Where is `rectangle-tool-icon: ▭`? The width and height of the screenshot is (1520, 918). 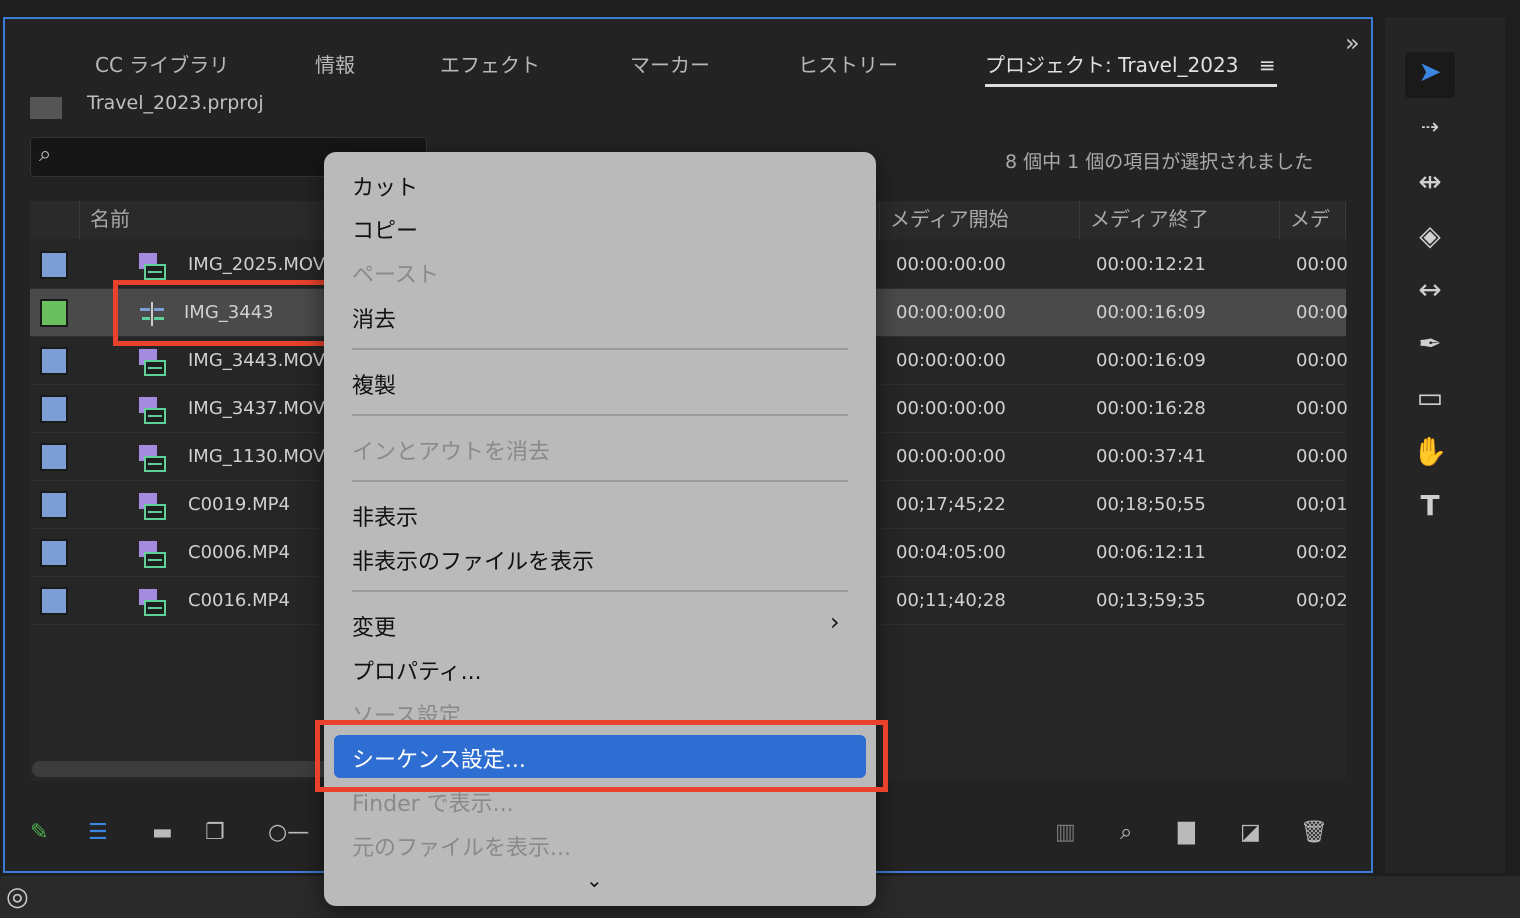 rectangle-tool-icon: ▭ is located at coordinates (1430, 398).